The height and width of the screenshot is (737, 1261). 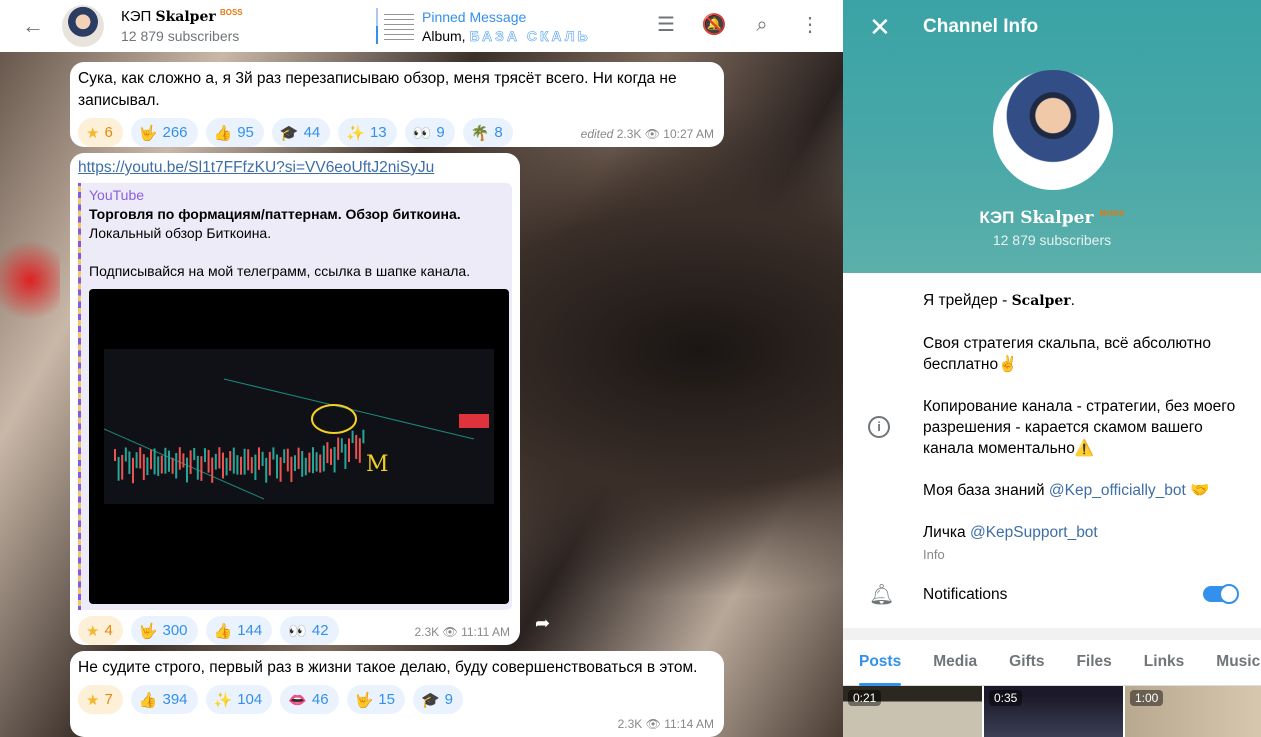 What do you see at coordinates (182, 26) in the screenshot?
I see `channel-title: КЭП Skalper BOSS 12 879 subscribers` at bounding box center [182, 26].